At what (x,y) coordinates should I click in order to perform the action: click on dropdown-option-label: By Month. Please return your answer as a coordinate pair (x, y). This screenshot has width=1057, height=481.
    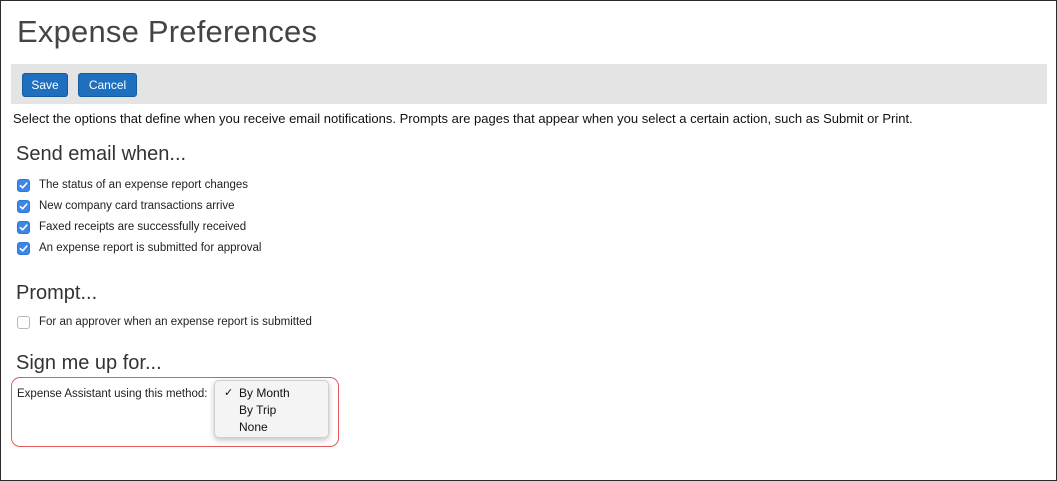
    Looking at the image, I should click on (264, 393).